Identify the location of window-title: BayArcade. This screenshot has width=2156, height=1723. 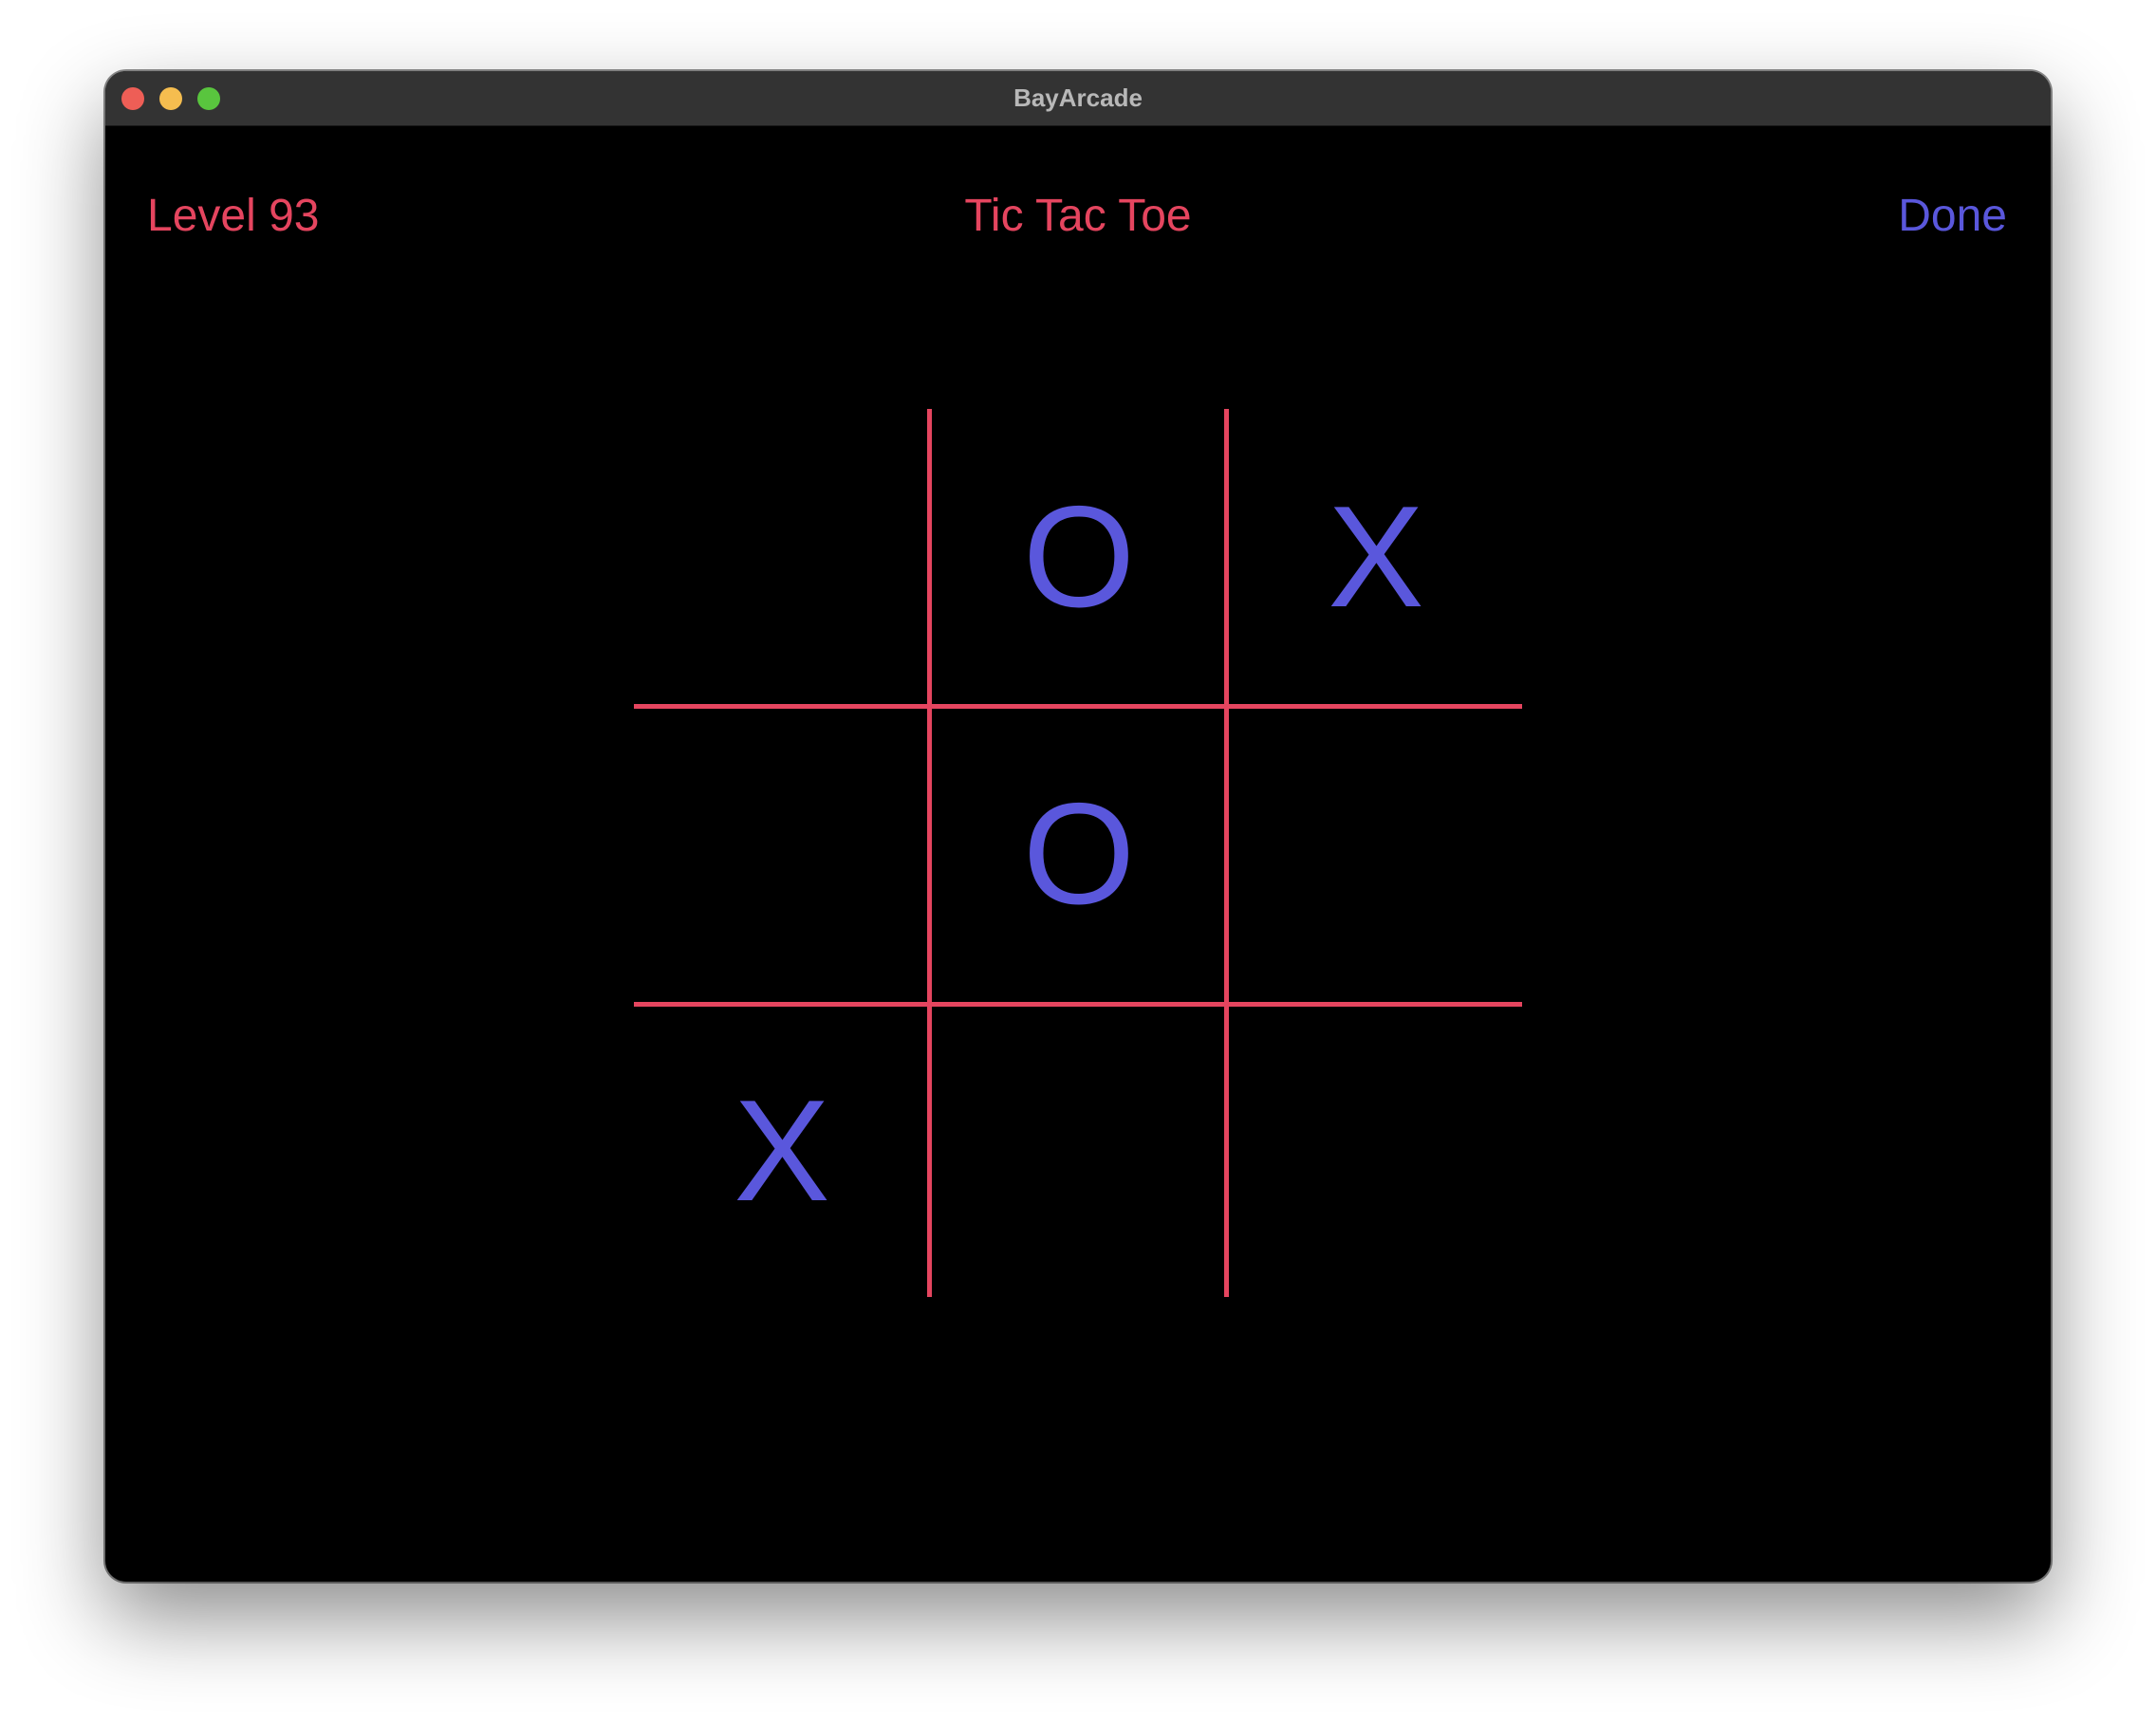
(1078, 97).